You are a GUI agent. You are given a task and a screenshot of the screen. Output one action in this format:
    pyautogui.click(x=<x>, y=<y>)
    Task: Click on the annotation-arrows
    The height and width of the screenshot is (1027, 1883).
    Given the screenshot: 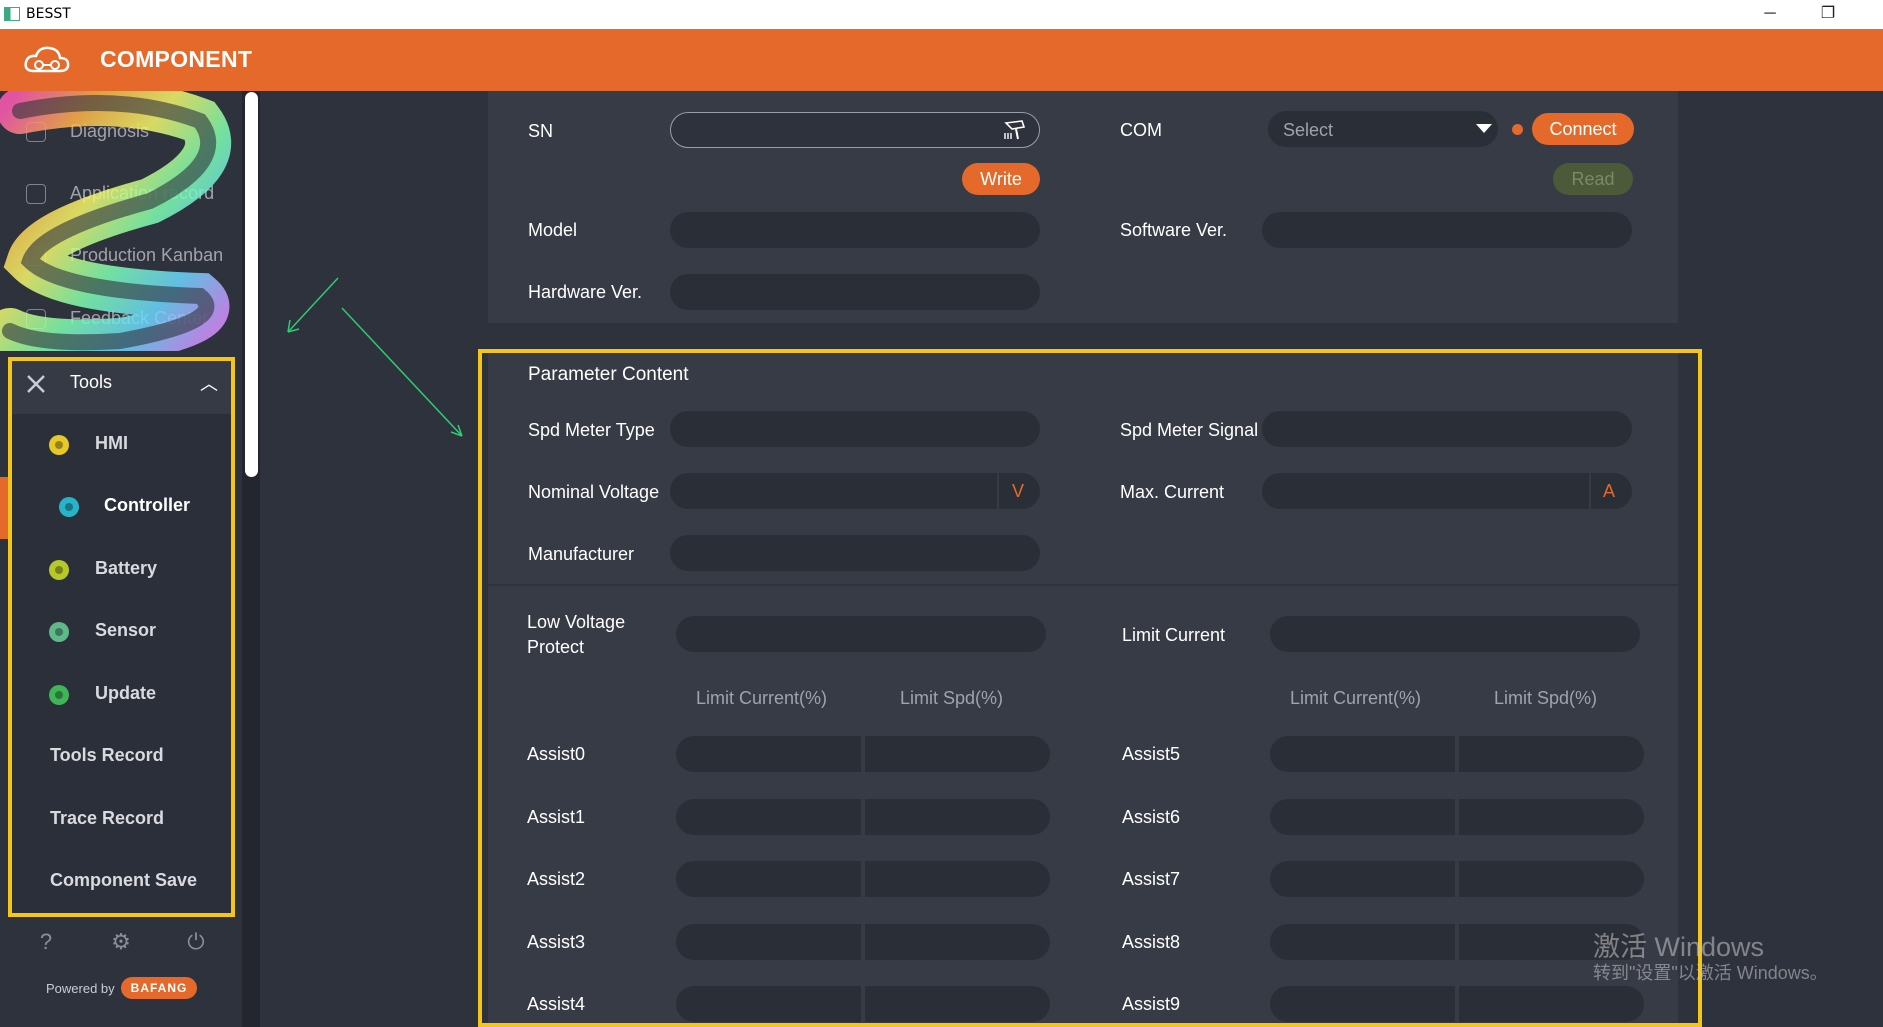 What is the action you would take?
    pyautogui.click(x=375, y=357)
    